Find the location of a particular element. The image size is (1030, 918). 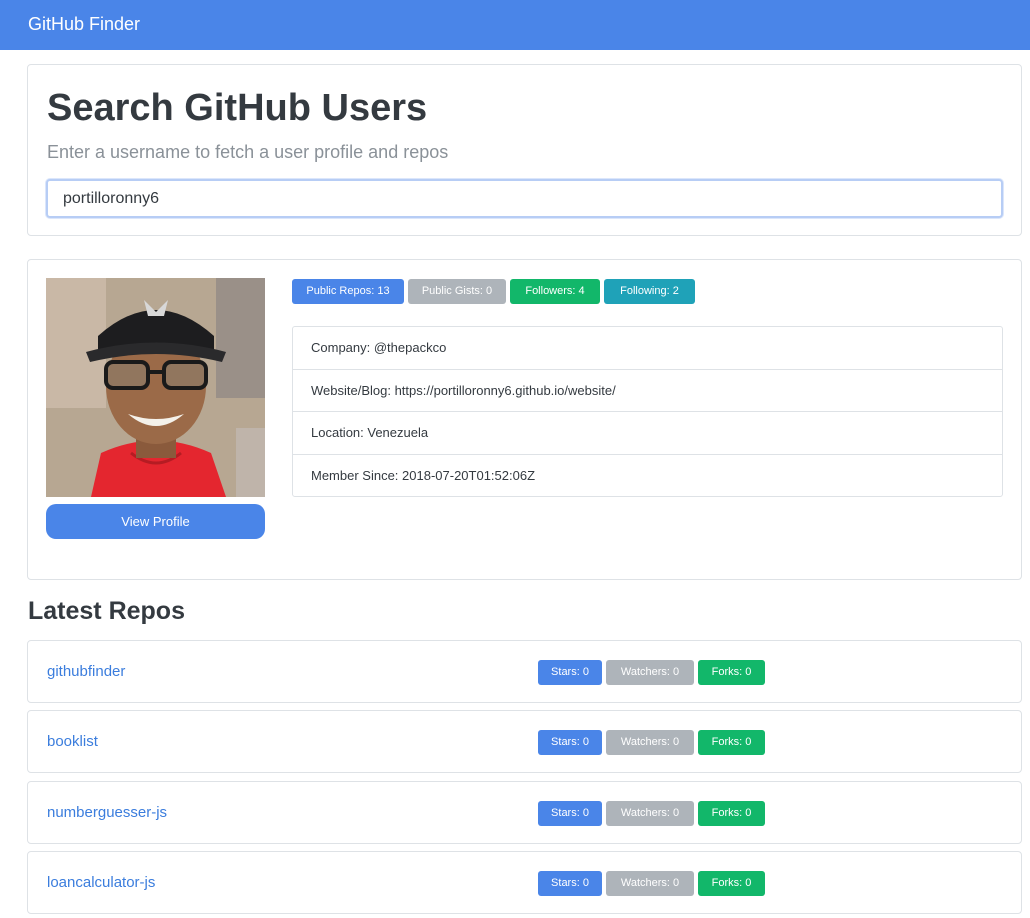

avatar-photo is located at coordinates (155, 387).